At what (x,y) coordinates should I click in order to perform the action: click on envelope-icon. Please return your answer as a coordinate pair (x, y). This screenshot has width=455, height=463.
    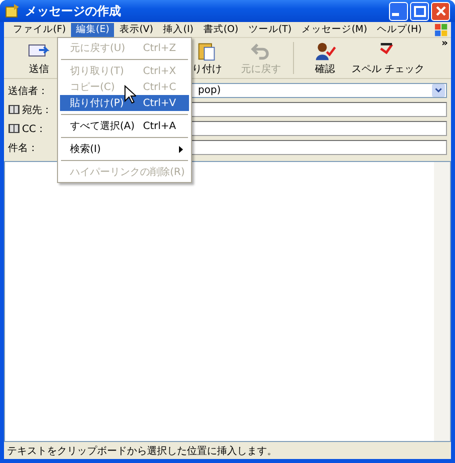
    Looking at the image, I should click on (13, 11).